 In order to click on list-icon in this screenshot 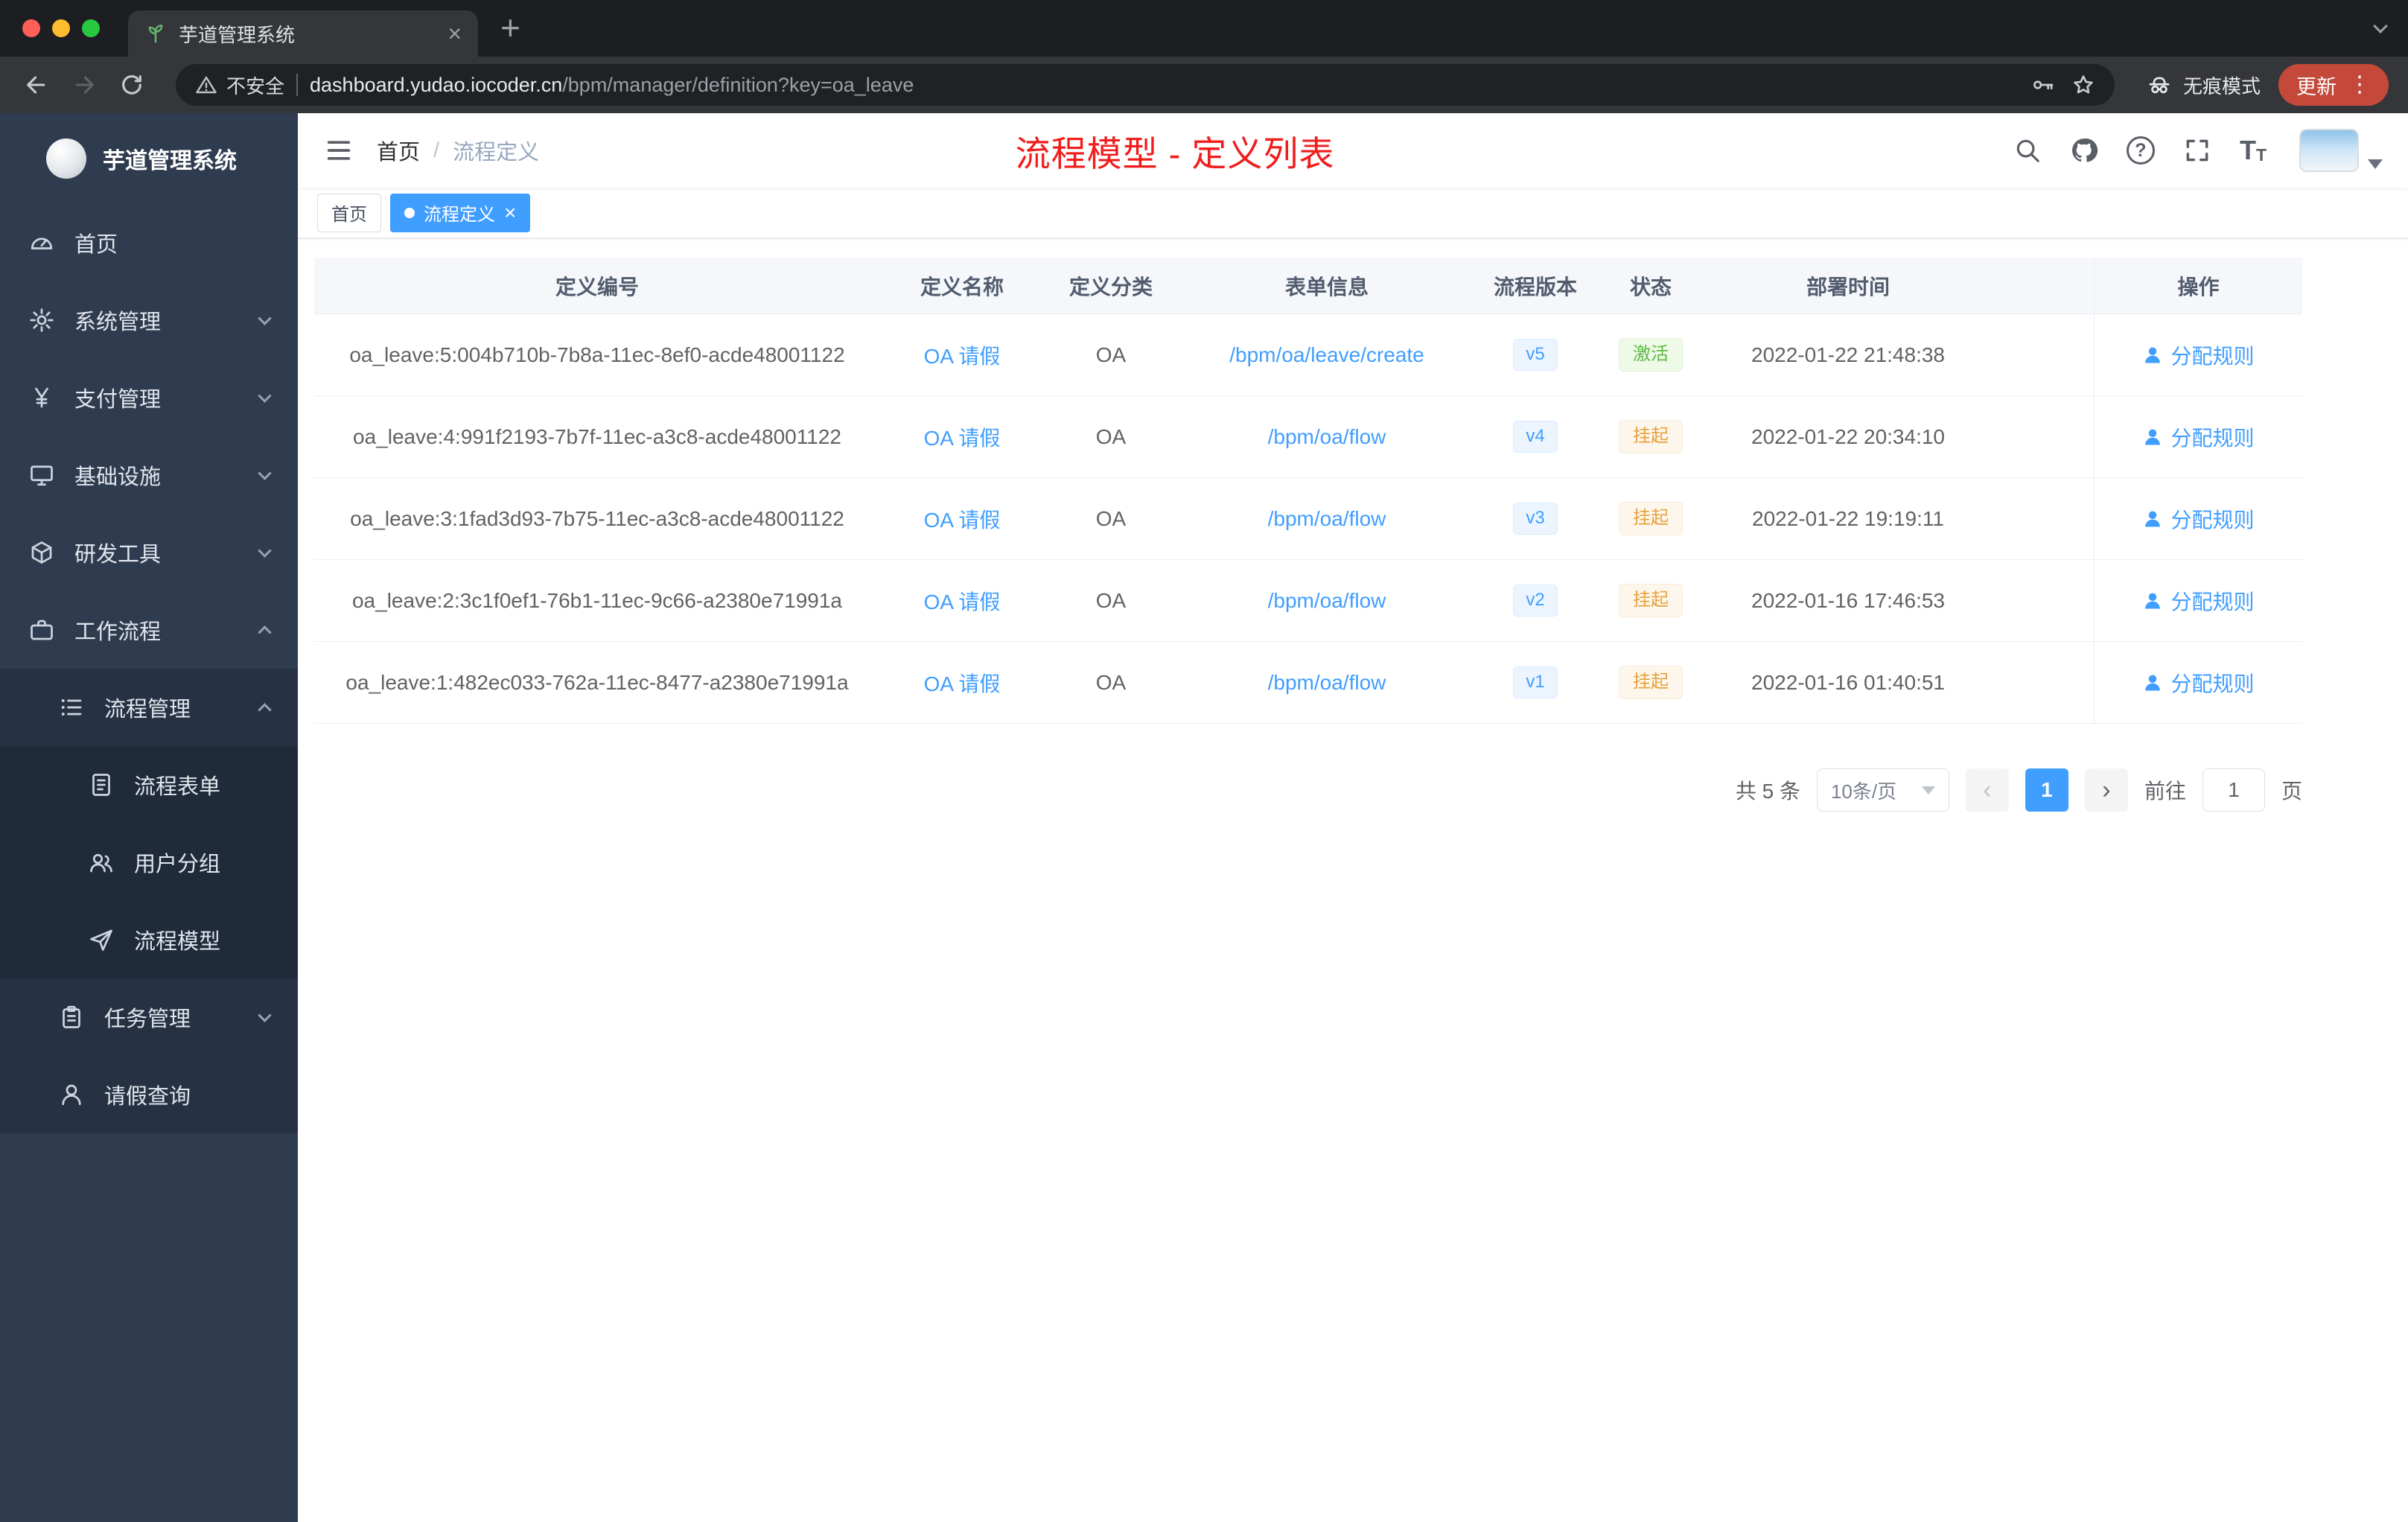, I will do `click(71, 707)`.